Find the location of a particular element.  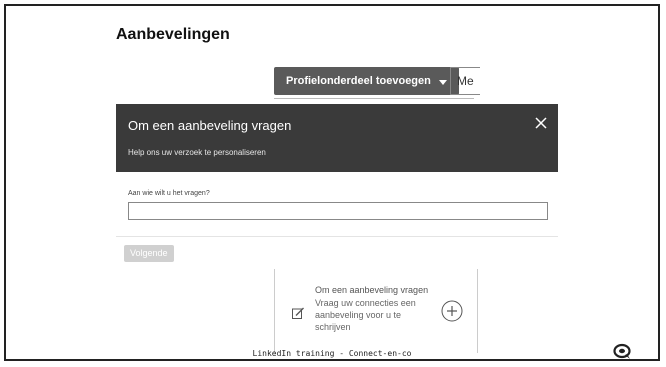

recipient-input is located at coordinates (338, 211).